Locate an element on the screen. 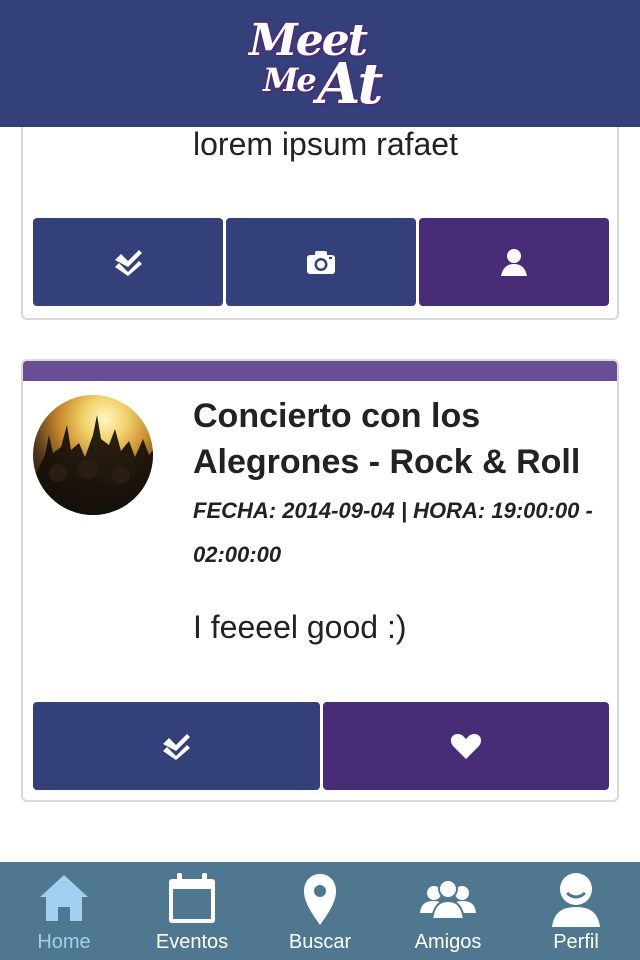 The image size is (640, 960). friends-icon is located at coordinates (448, 899).